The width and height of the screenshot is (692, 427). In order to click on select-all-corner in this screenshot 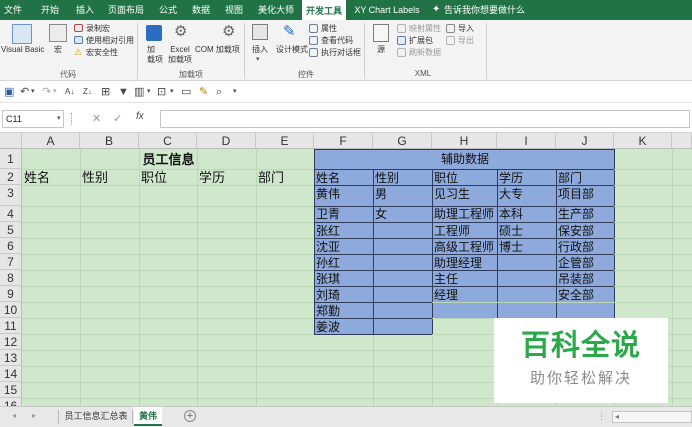, I will do `click(11, 141)`.